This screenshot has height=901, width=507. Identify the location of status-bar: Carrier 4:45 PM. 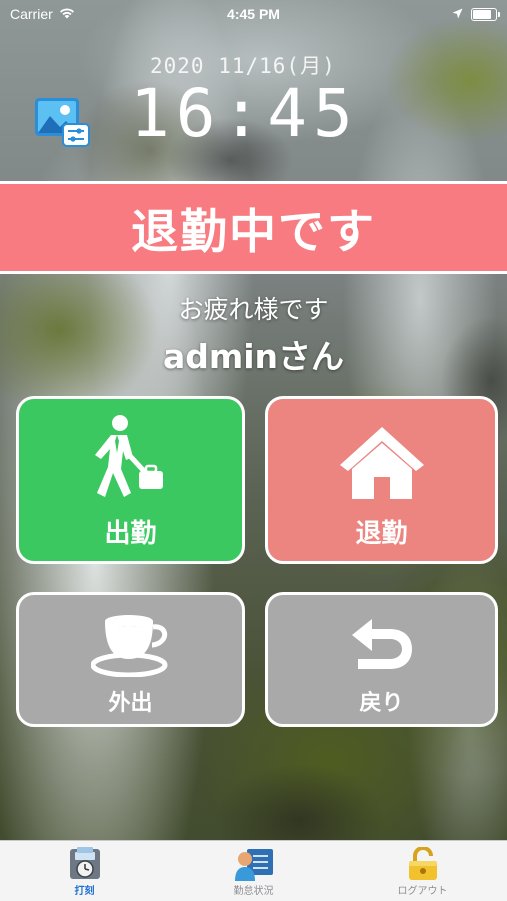
(253, 14).